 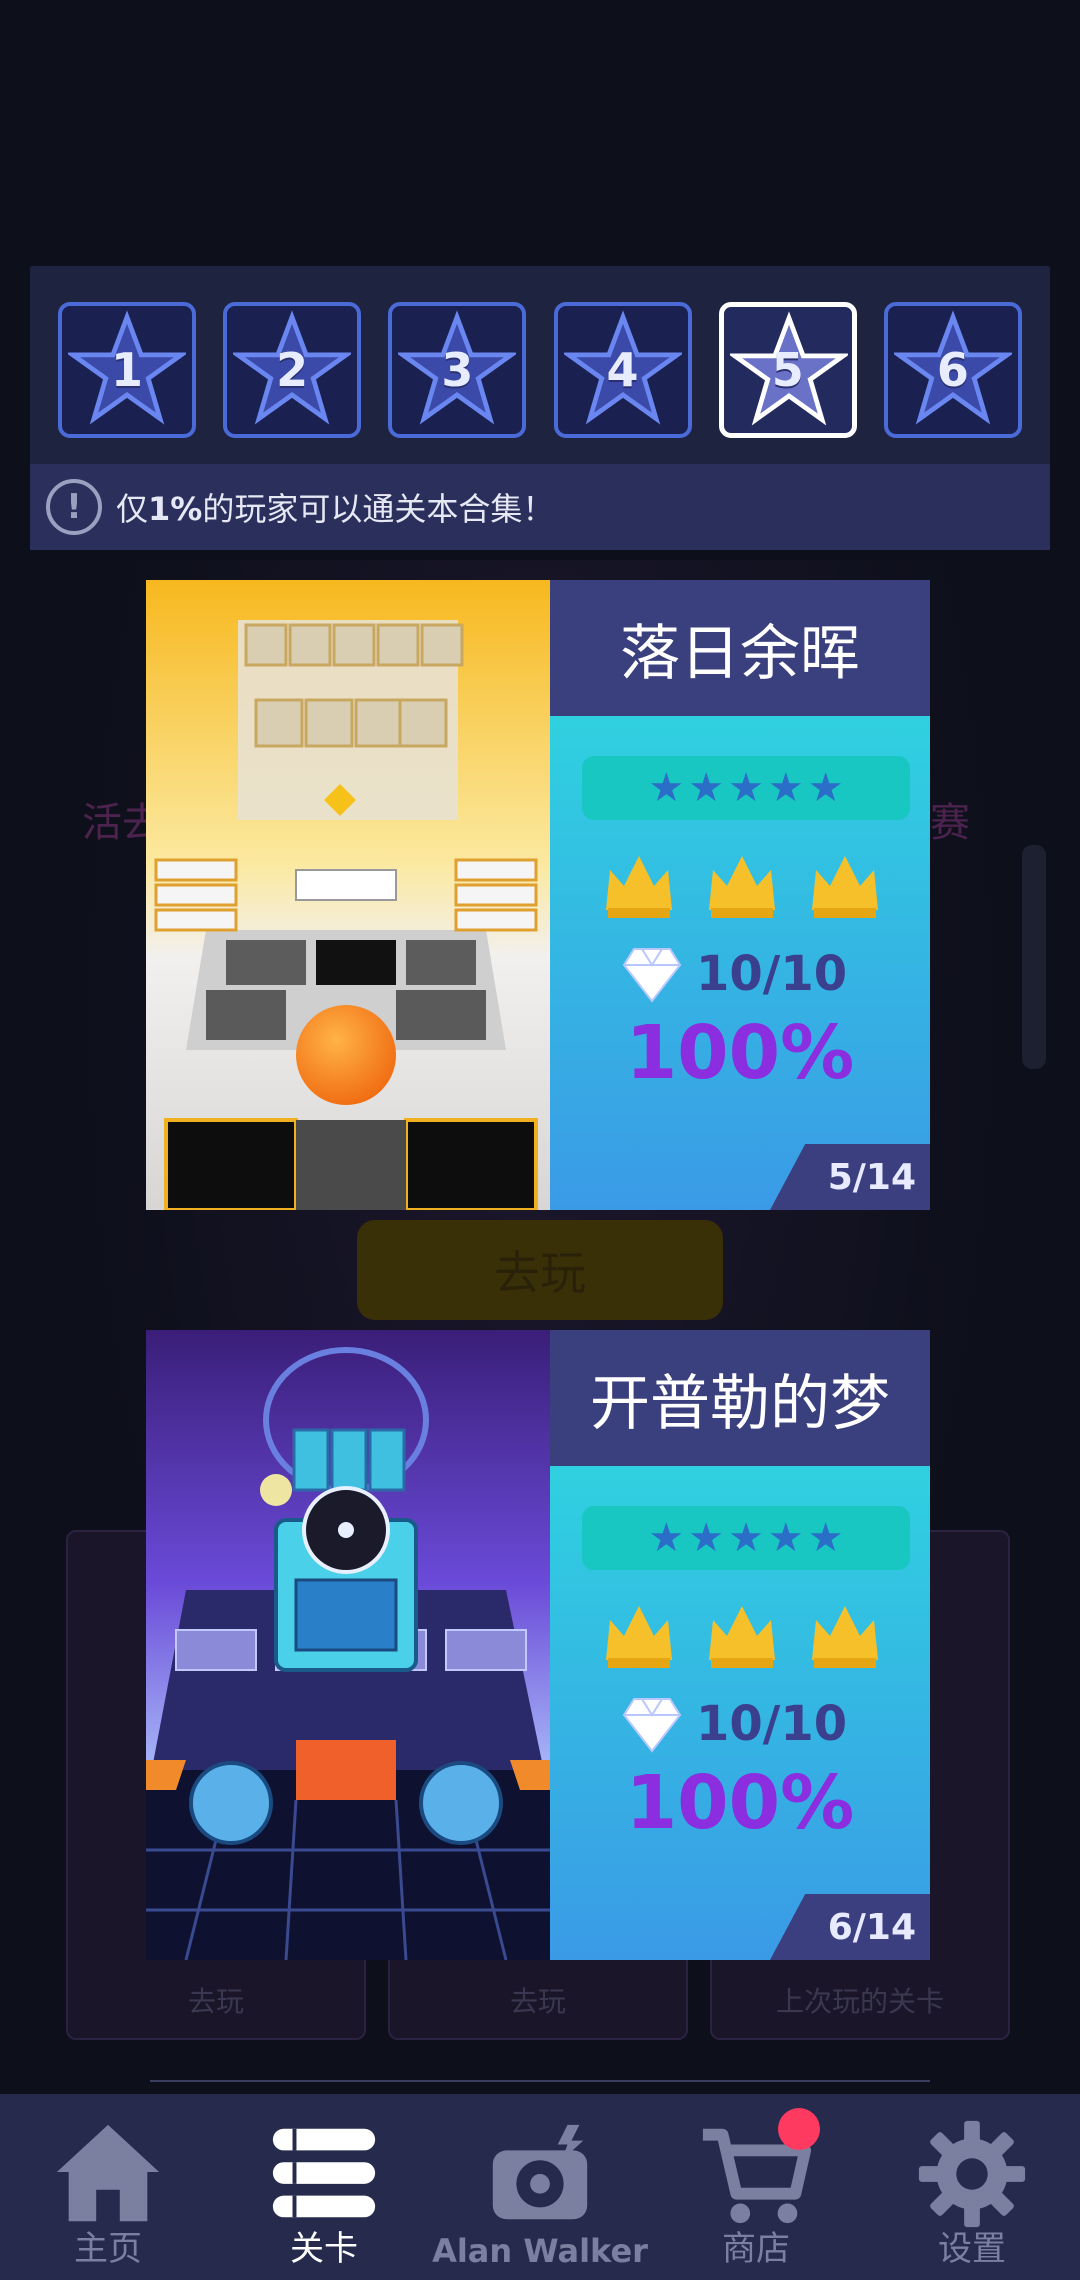 I want to click on pack-tile-2: 2, so click(x=292, y=370).